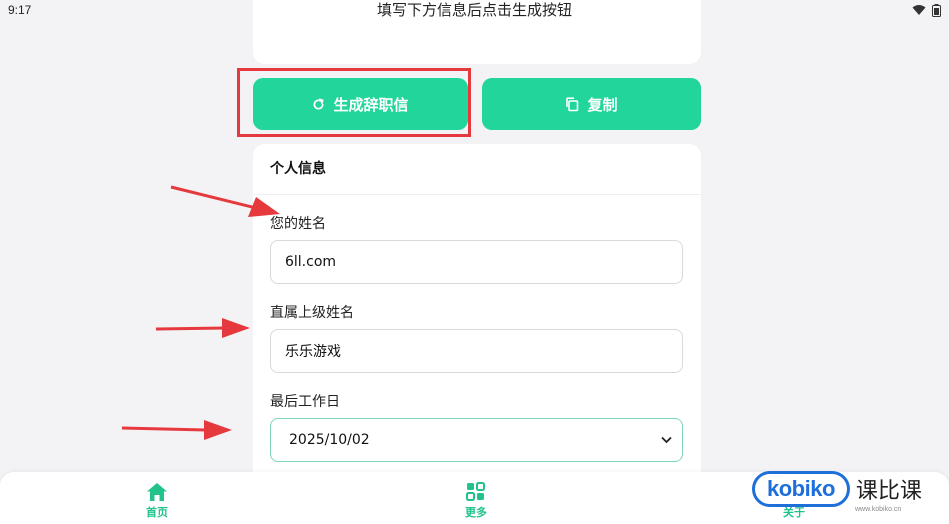  I want to click on nav-item-more: 更多, so click(476, 501).